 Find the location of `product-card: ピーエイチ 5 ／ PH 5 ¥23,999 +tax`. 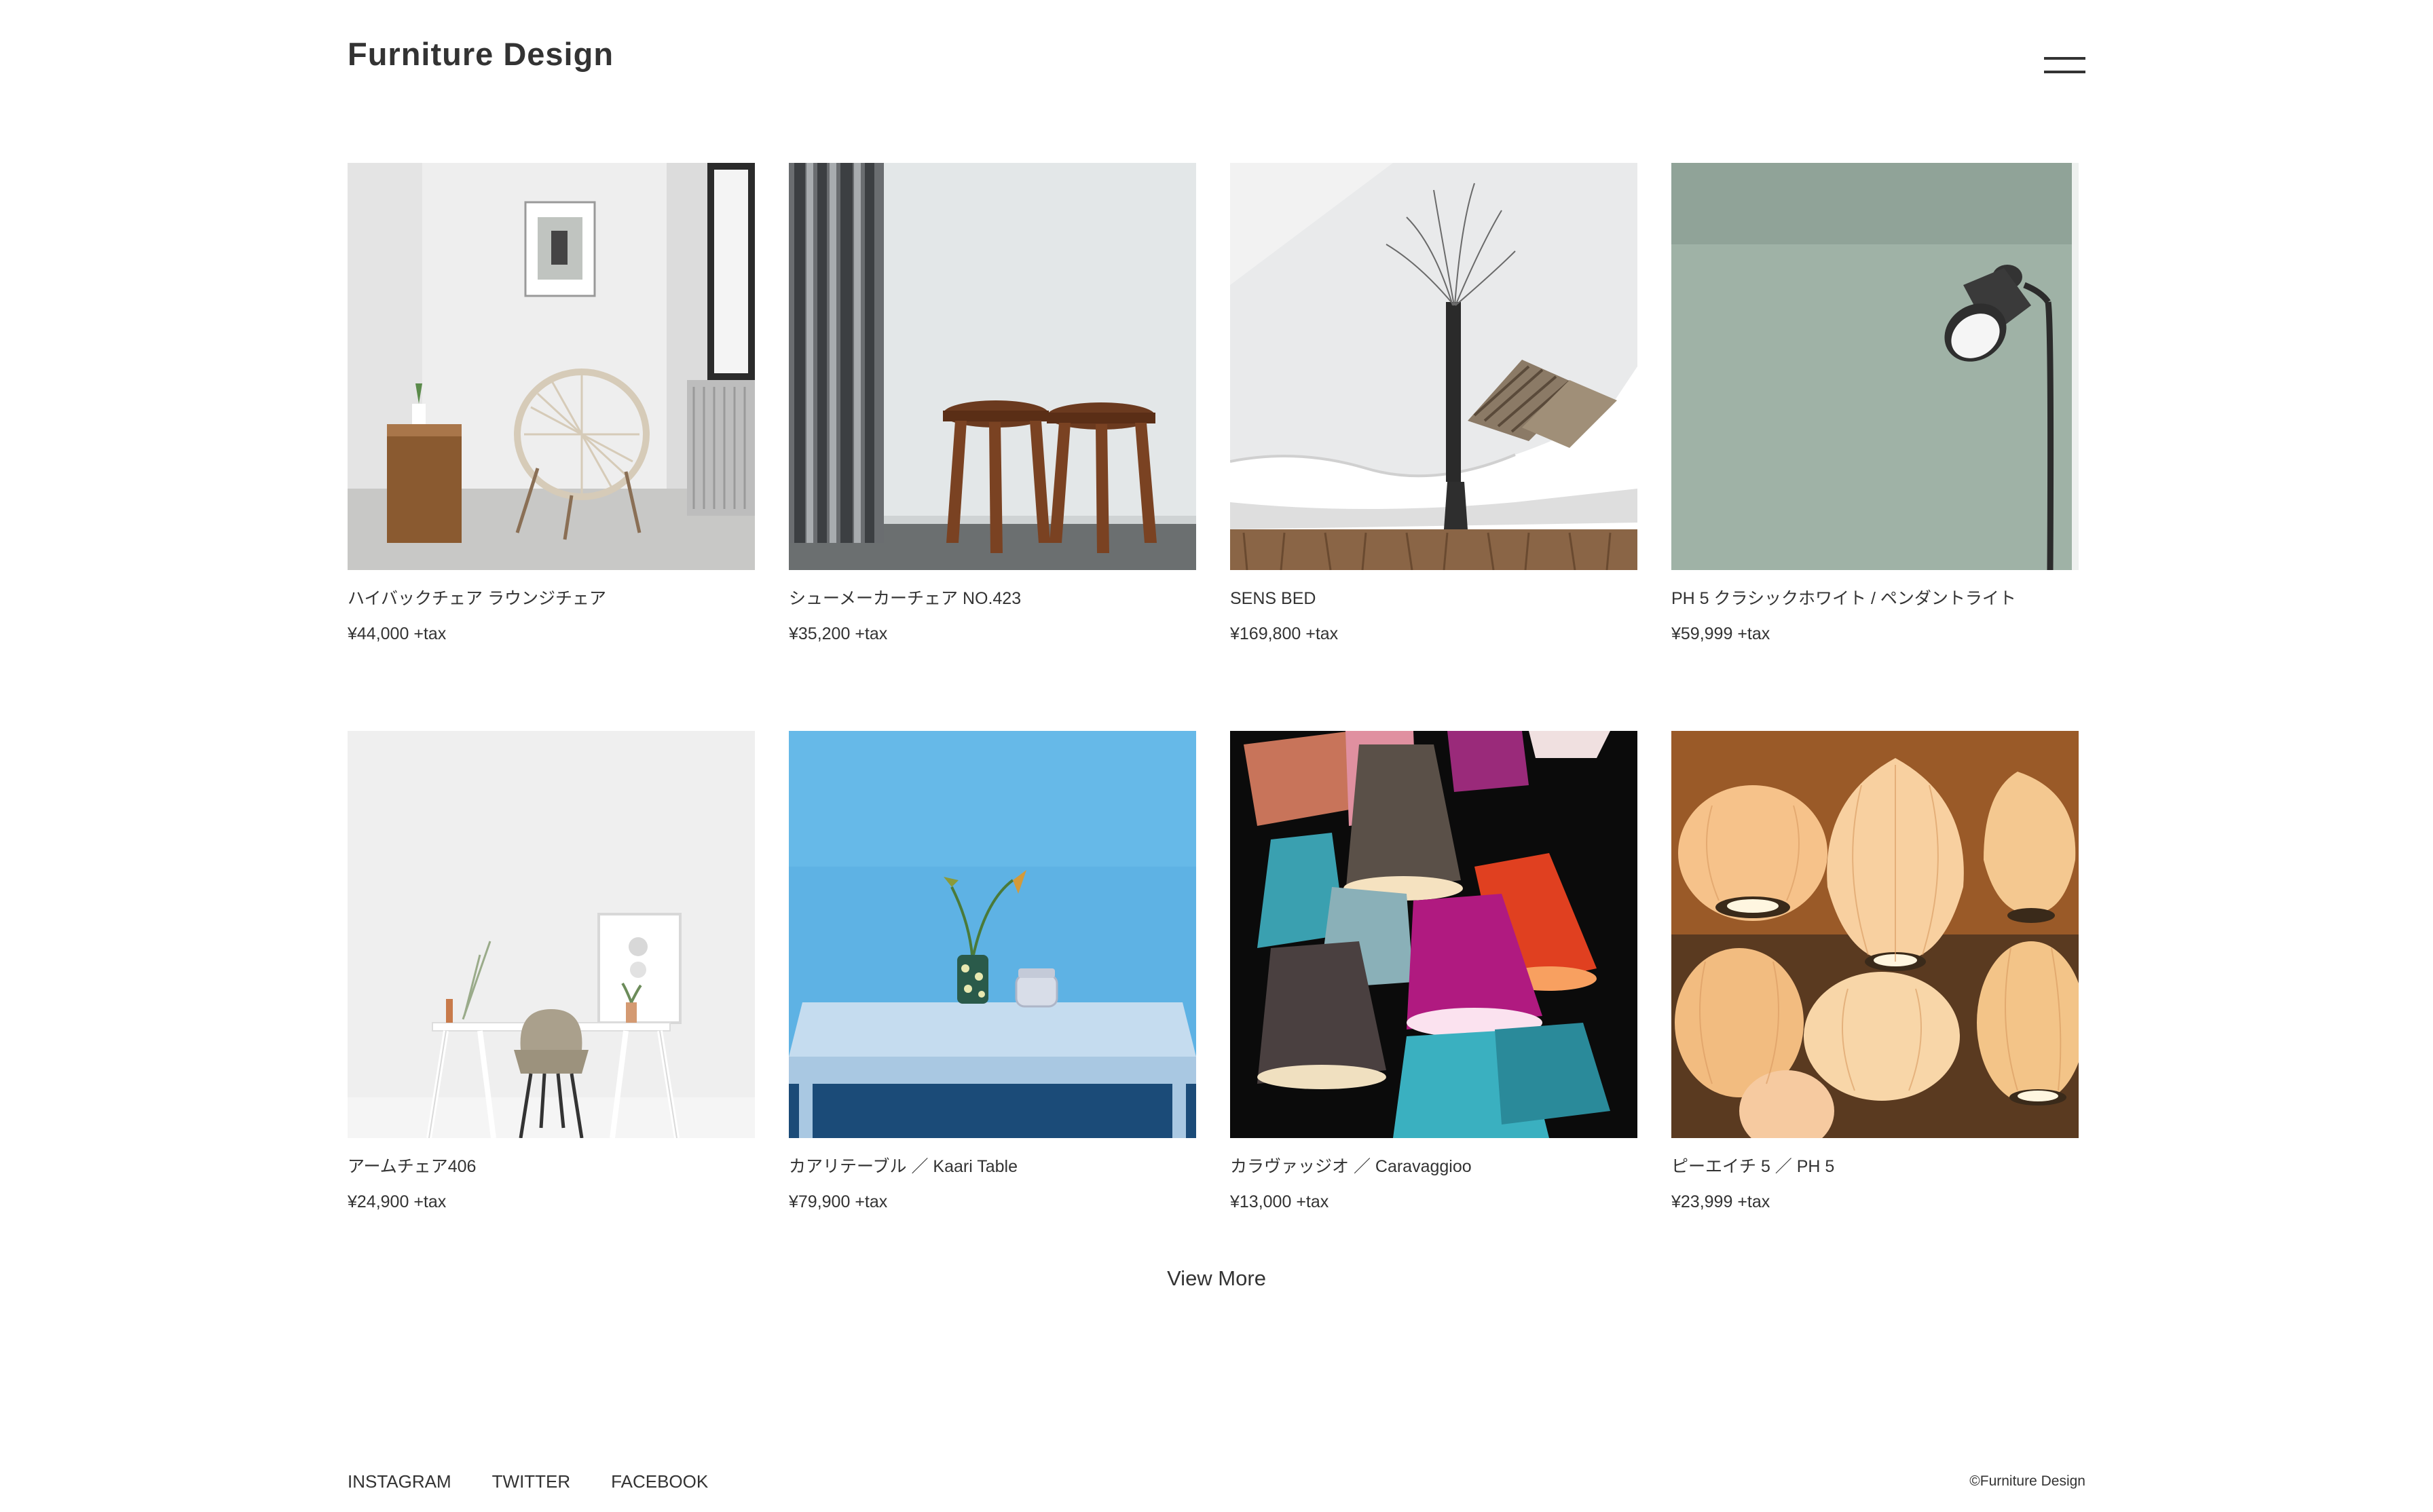

product-card: ピーエイチ 5 ／ PH 5 ¥23,999 +tax is located at coordinates (1875, 1015).